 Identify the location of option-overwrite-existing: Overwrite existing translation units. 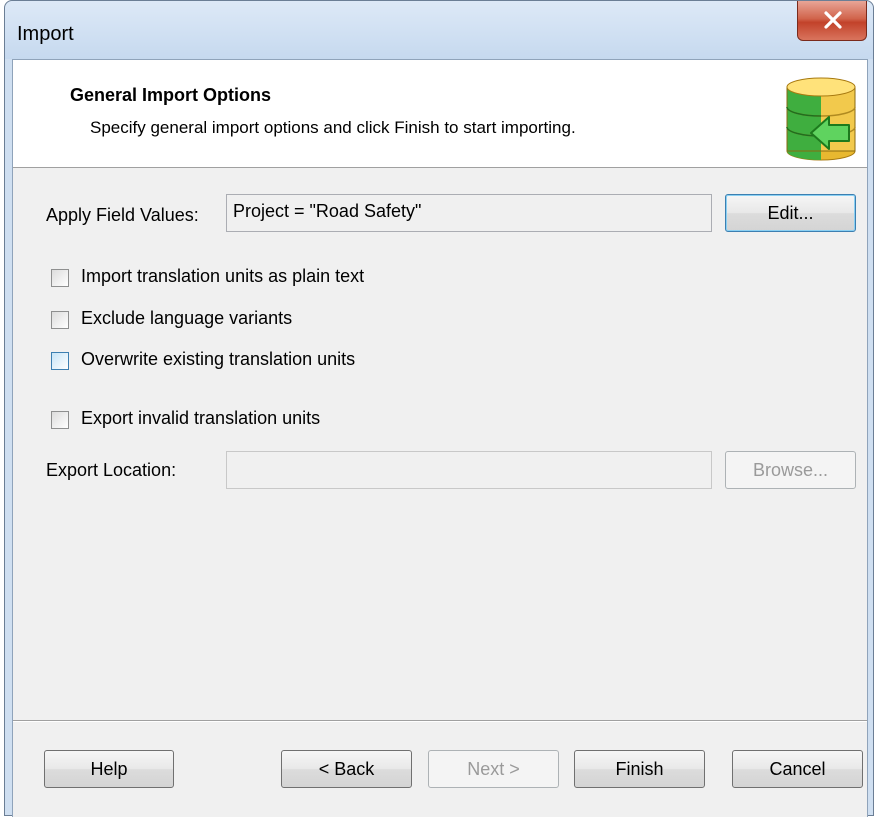
(251, 362).